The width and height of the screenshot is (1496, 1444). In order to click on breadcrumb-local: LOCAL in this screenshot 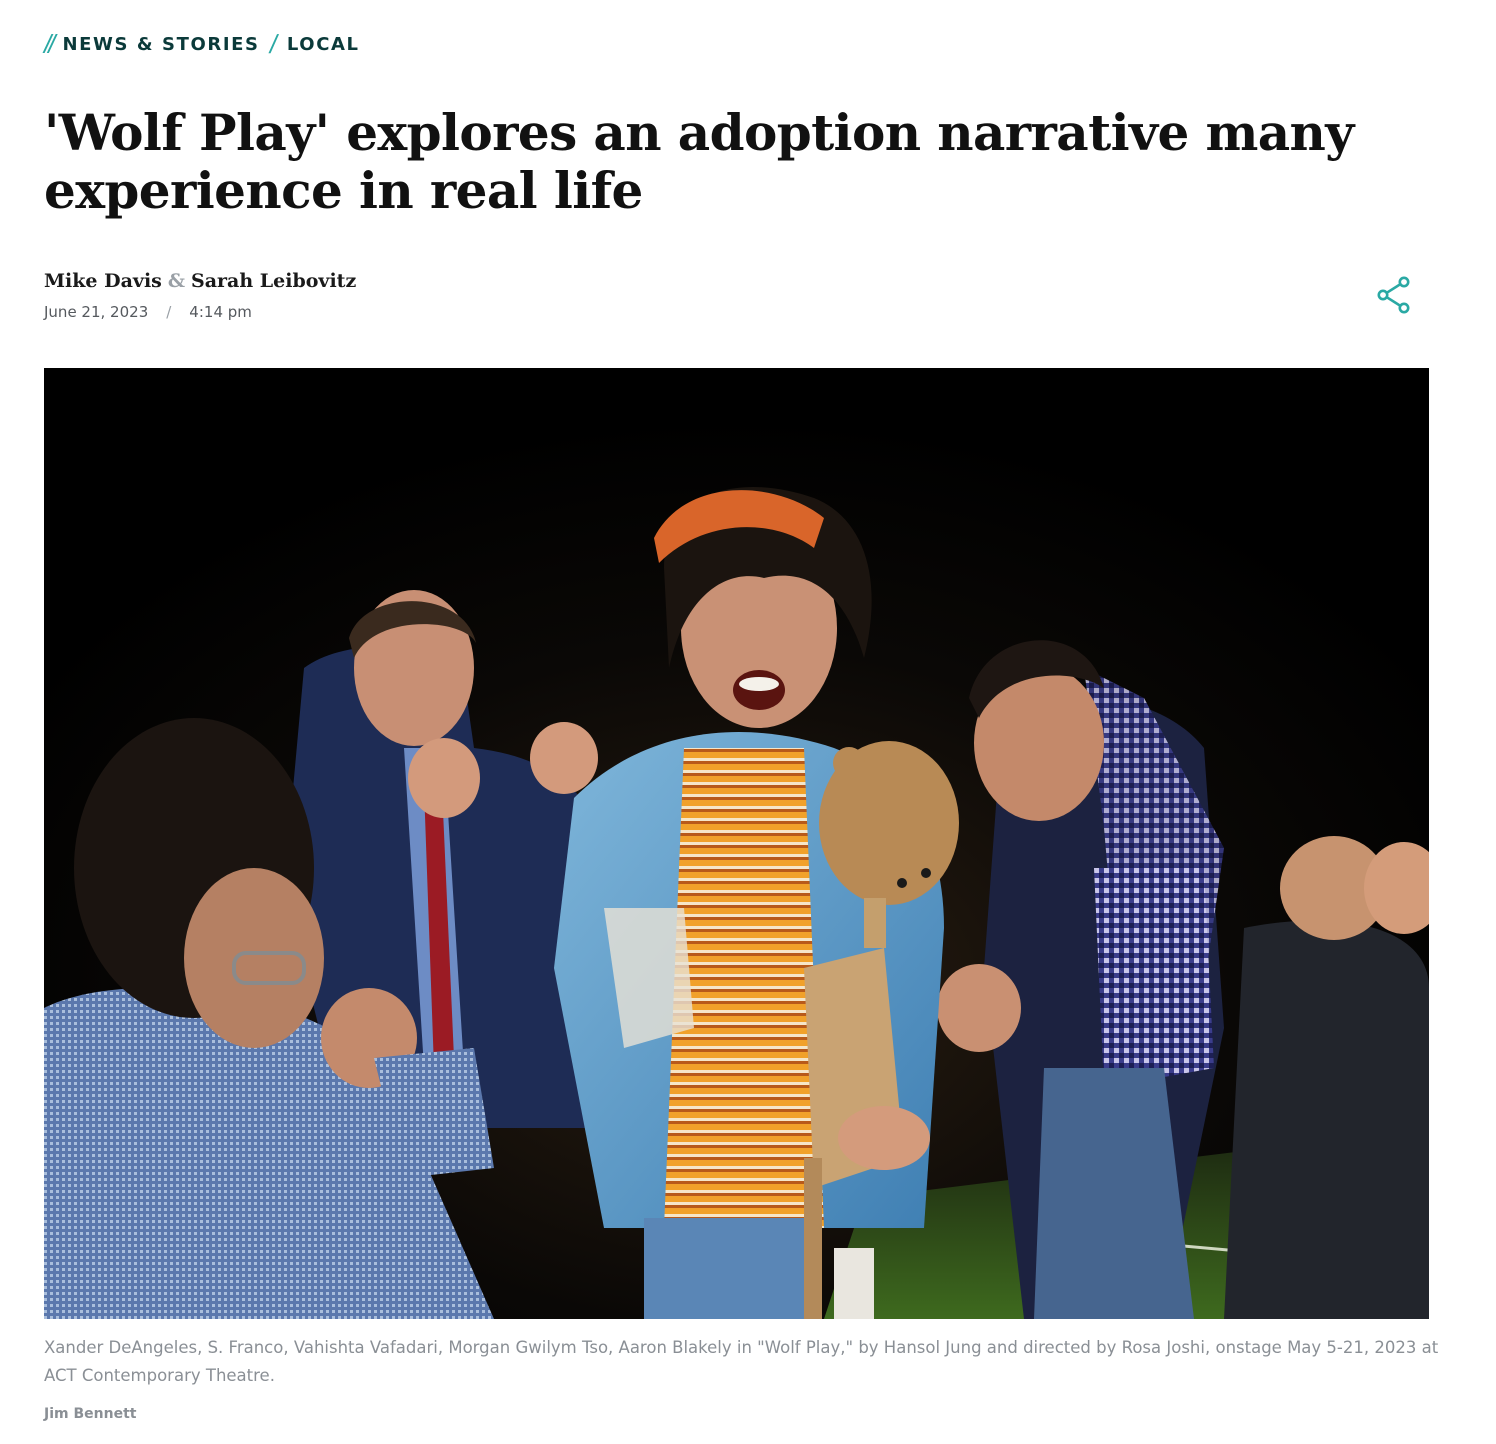, I will do `click(323, 44)`.